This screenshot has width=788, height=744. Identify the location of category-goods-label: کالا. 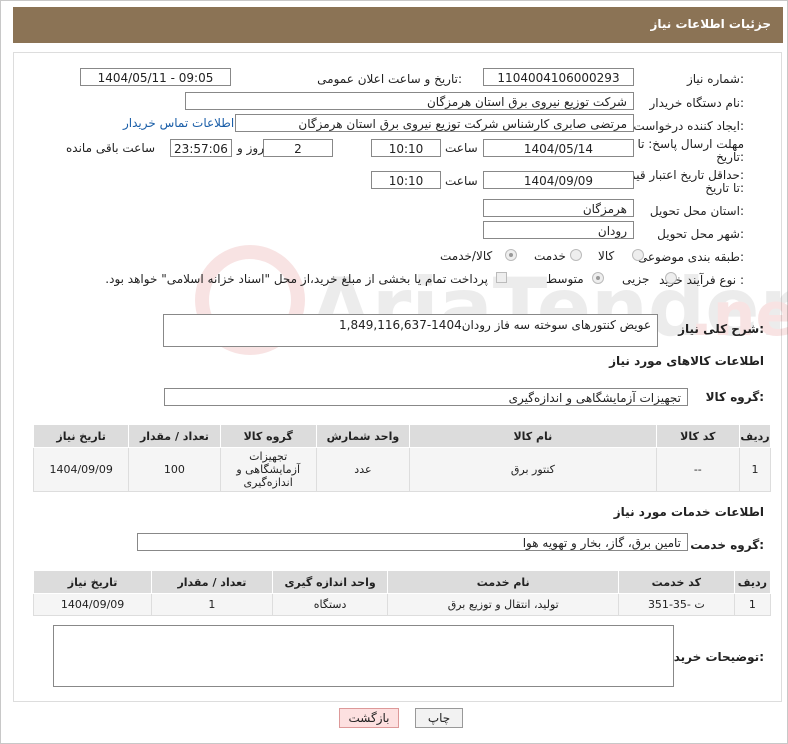
(606, 256).